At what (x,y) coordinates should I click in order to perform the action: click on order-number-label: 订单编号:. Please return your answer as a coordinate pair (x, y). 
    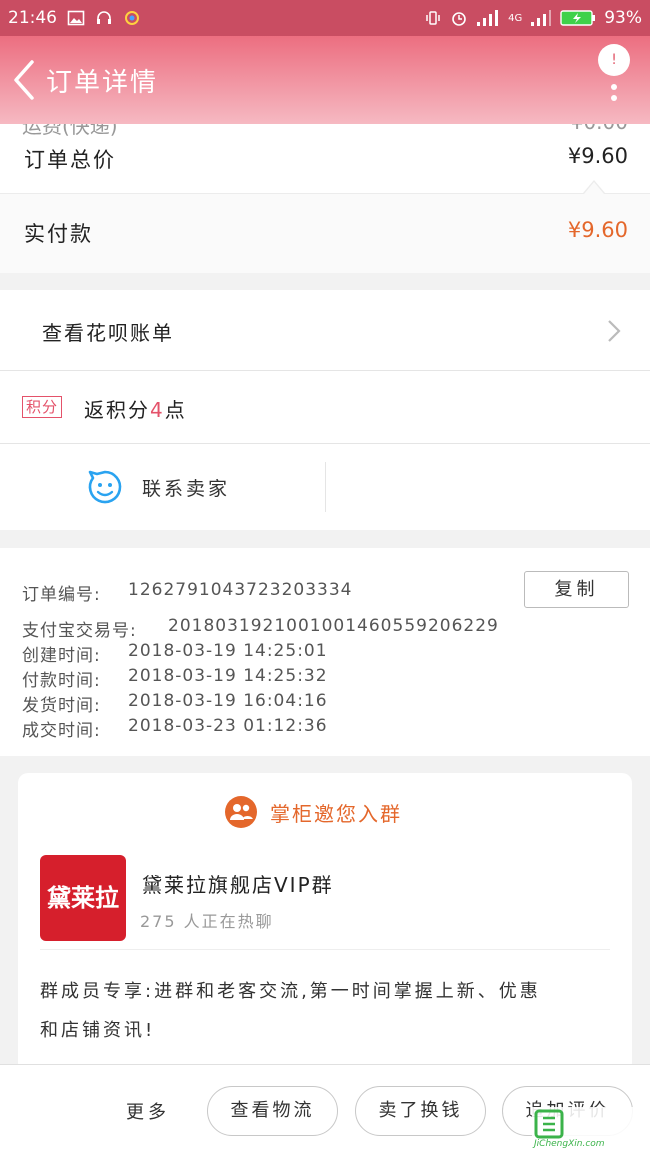
    Looking at the image, I should click on (61, 595).